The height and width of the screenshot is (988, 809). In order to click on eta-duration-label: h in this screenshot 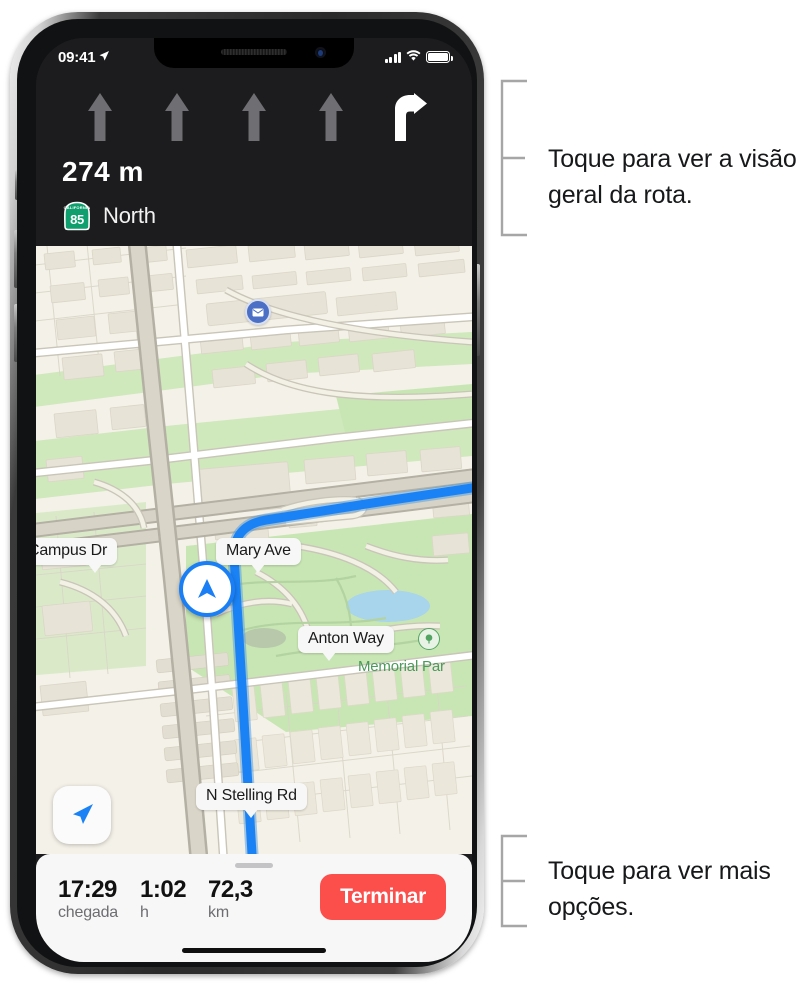, I will do `click(144, 912)`.